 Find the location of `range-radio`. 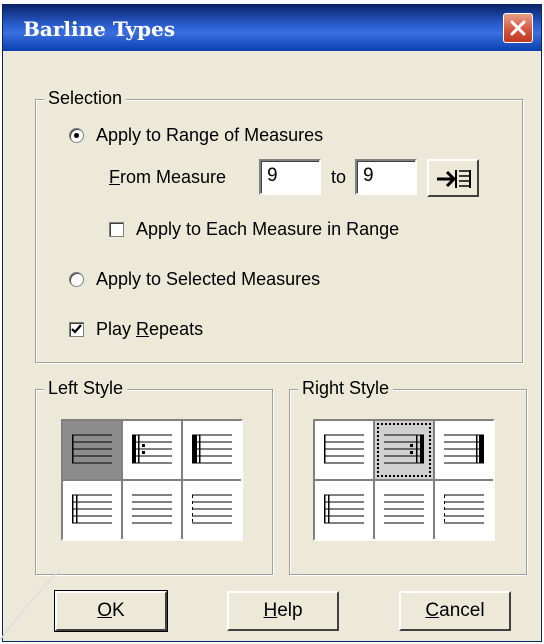

range-radio is located at coordinates (76, 135).